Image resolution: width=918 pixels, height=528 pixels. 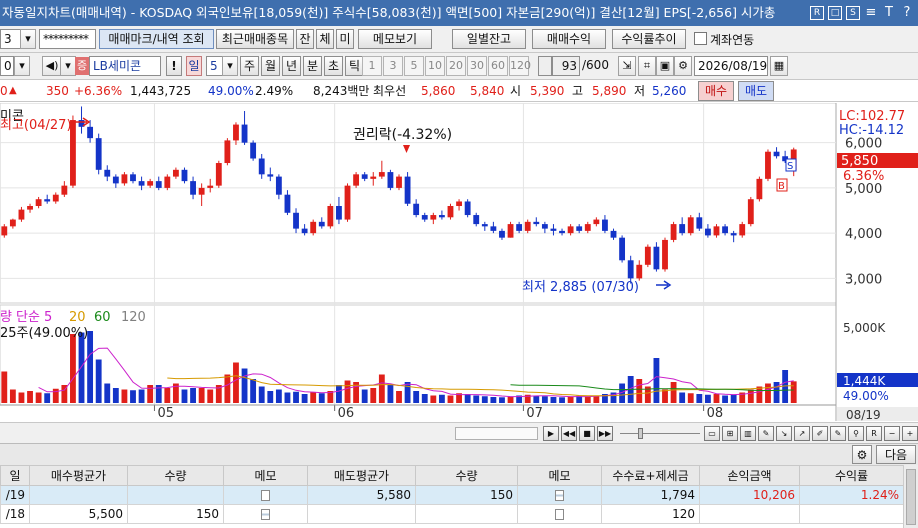 I want to click on blank-input, so click(x=545, y=66).